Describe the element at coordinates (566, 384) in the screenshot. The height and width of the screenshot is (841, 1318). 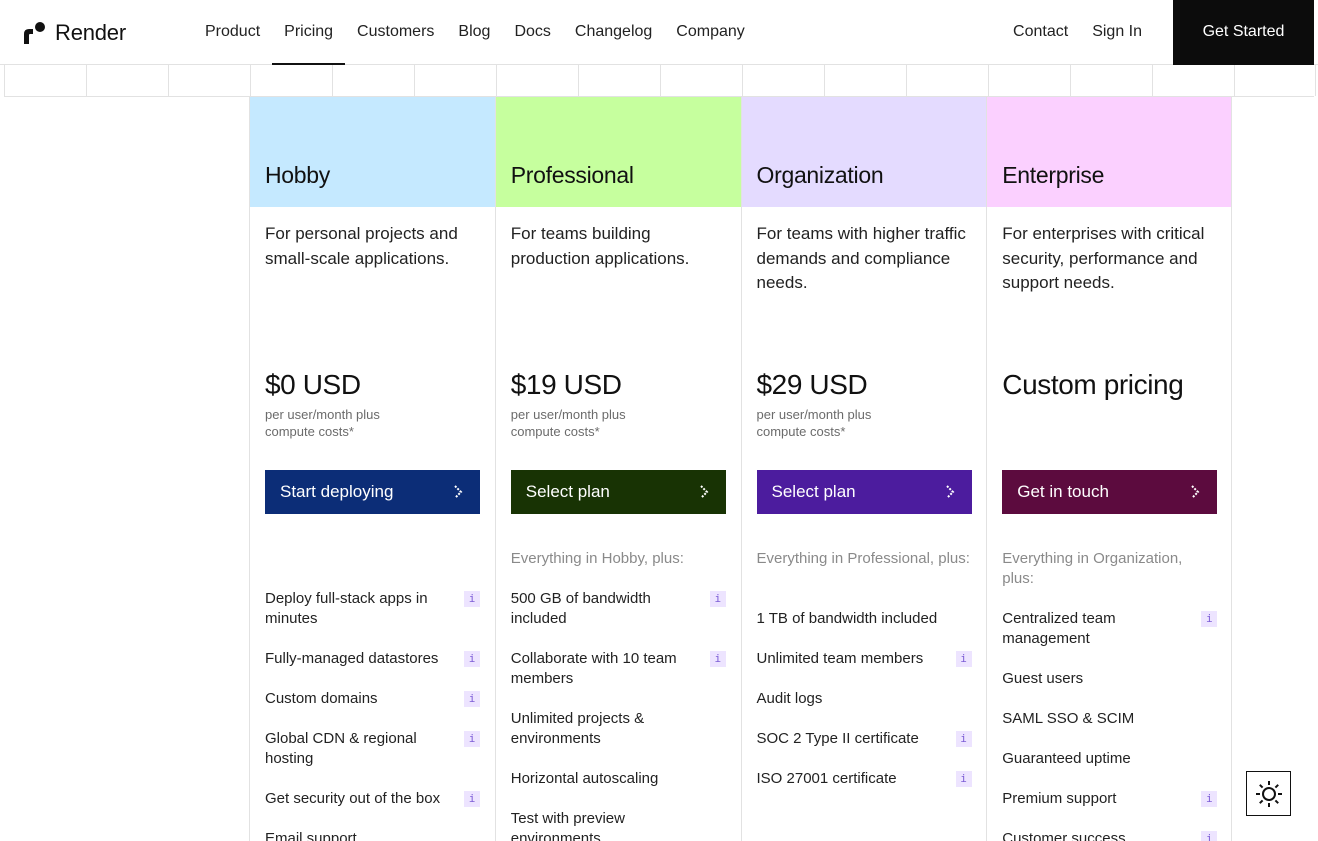
I see `plan-price: $19 USD` at that location.